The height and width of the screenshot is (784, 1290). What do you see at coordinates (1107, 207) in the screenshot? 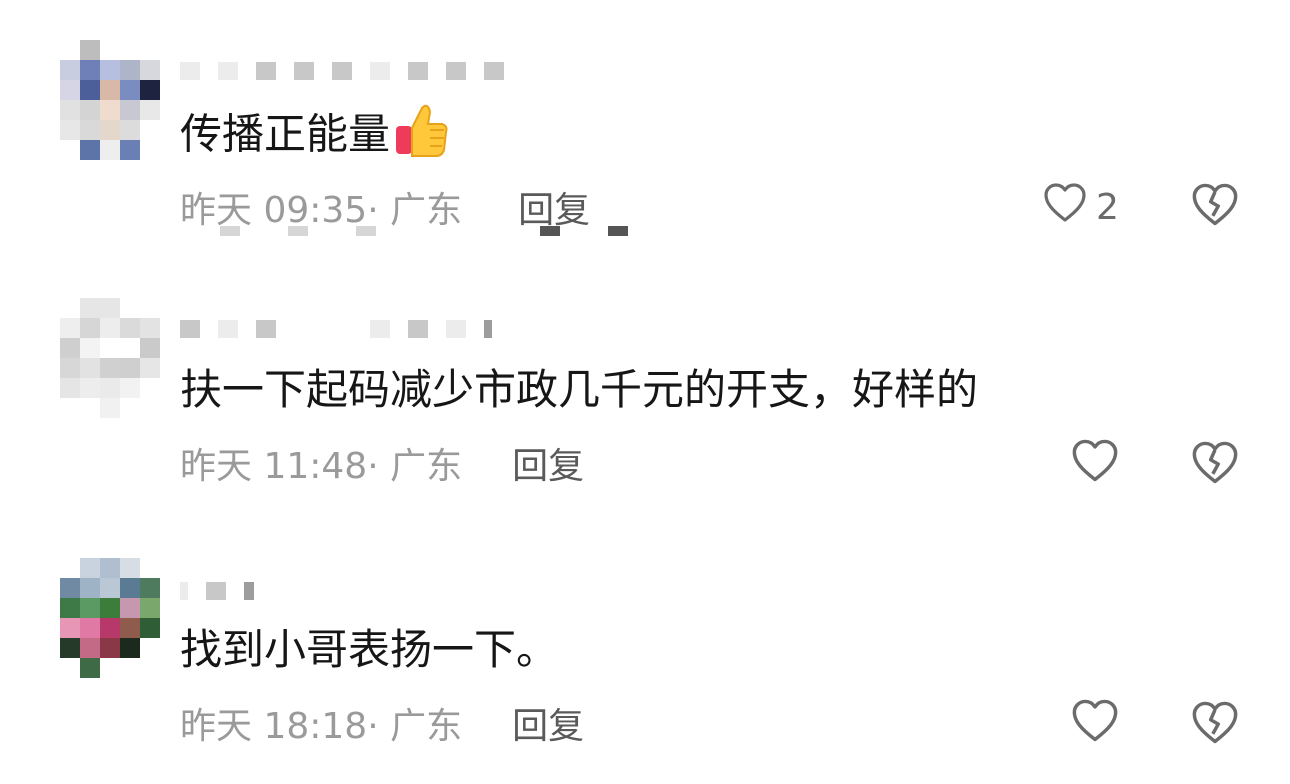
I see `like-count: 2` at bounding box center [1107, 207].